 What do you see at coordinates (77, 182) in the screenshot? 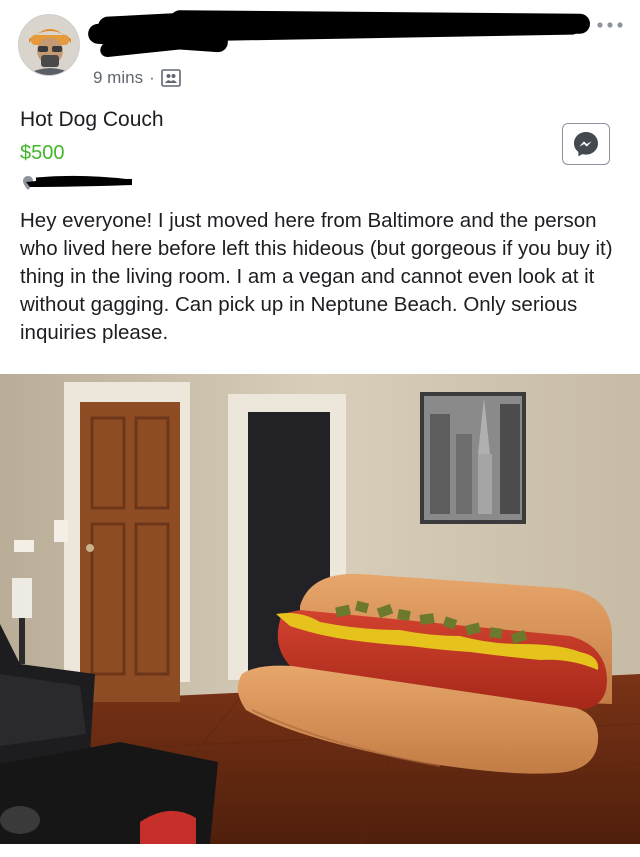
I see `location-pin-icon` at bounding box center [77, 182].